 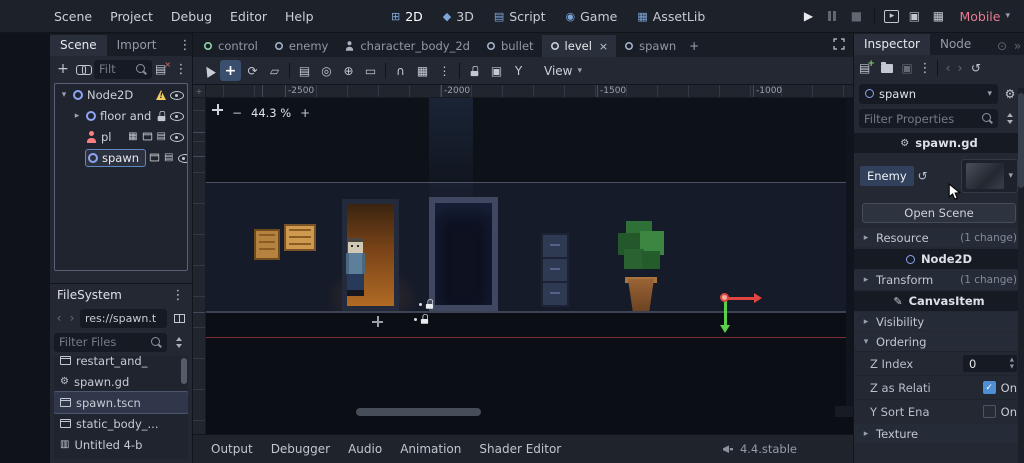 I want to click on grid-snap-toggle: ▦, so click(x=422, y=70).